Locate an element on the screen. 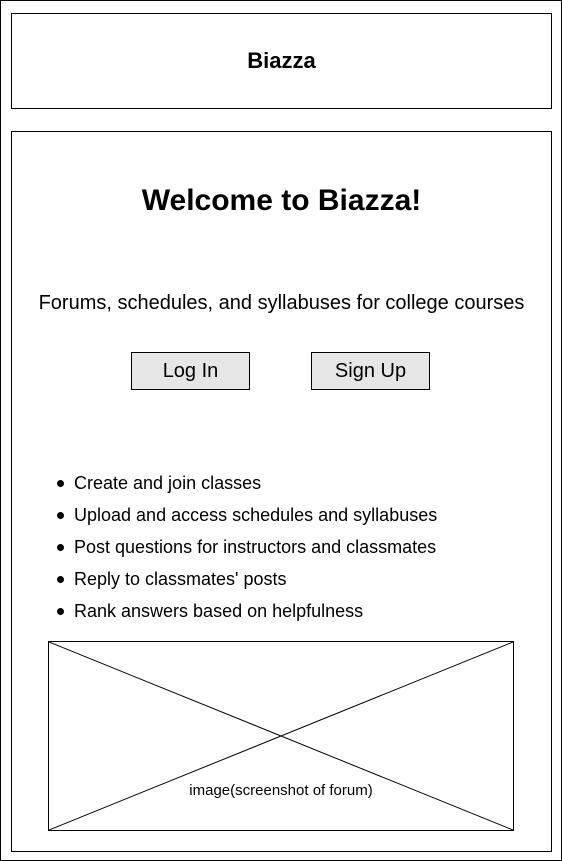 The image size is (562, 861). list-item: Reply to classmates' posts is located at coordinates (224, 584).